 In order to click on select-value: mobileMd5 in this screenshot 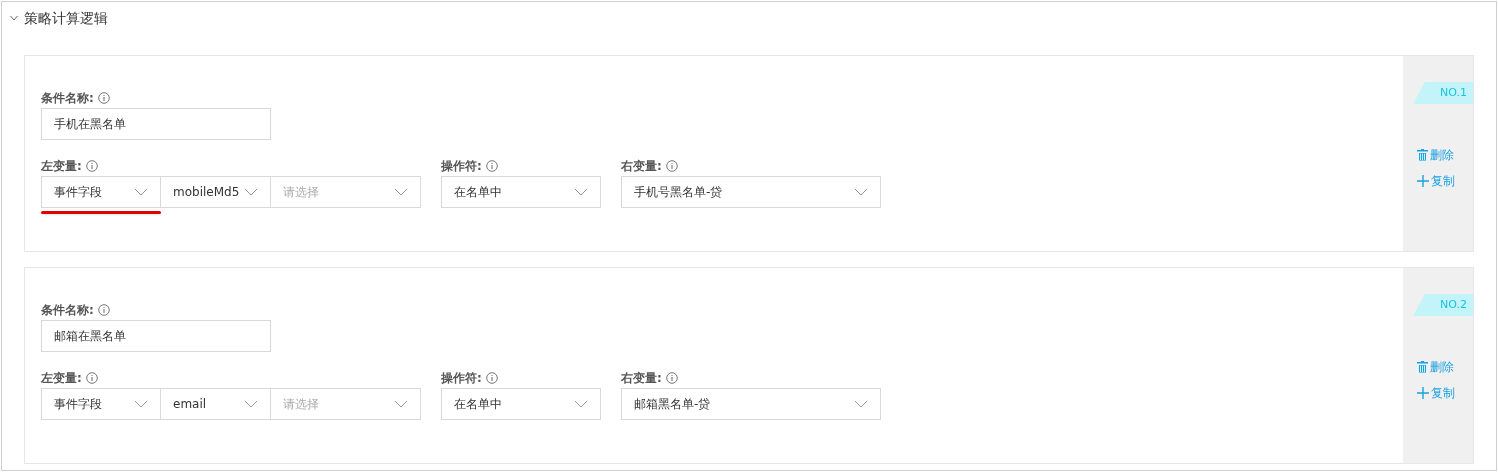, I will do `click(206, 192)`.